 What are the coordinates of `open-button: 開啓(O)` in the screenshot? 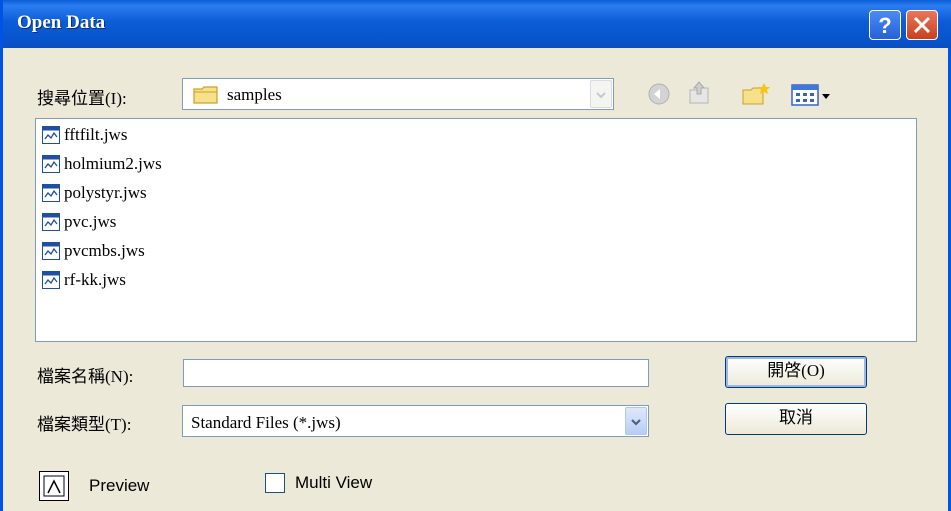 It's located at (796, 372).